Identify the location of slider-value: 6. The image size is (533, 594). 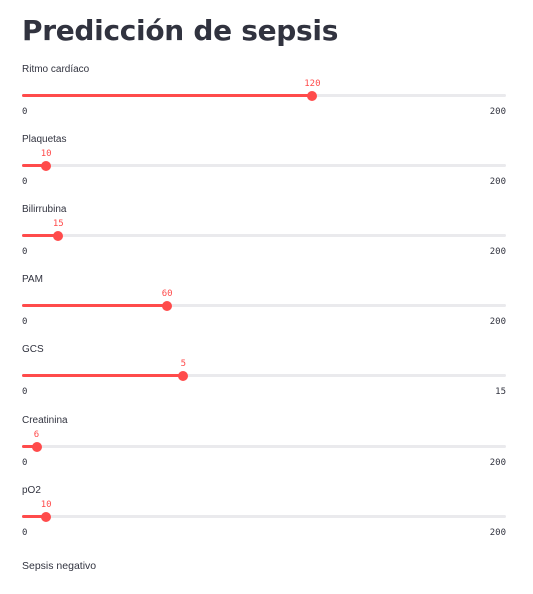
(36, 435).